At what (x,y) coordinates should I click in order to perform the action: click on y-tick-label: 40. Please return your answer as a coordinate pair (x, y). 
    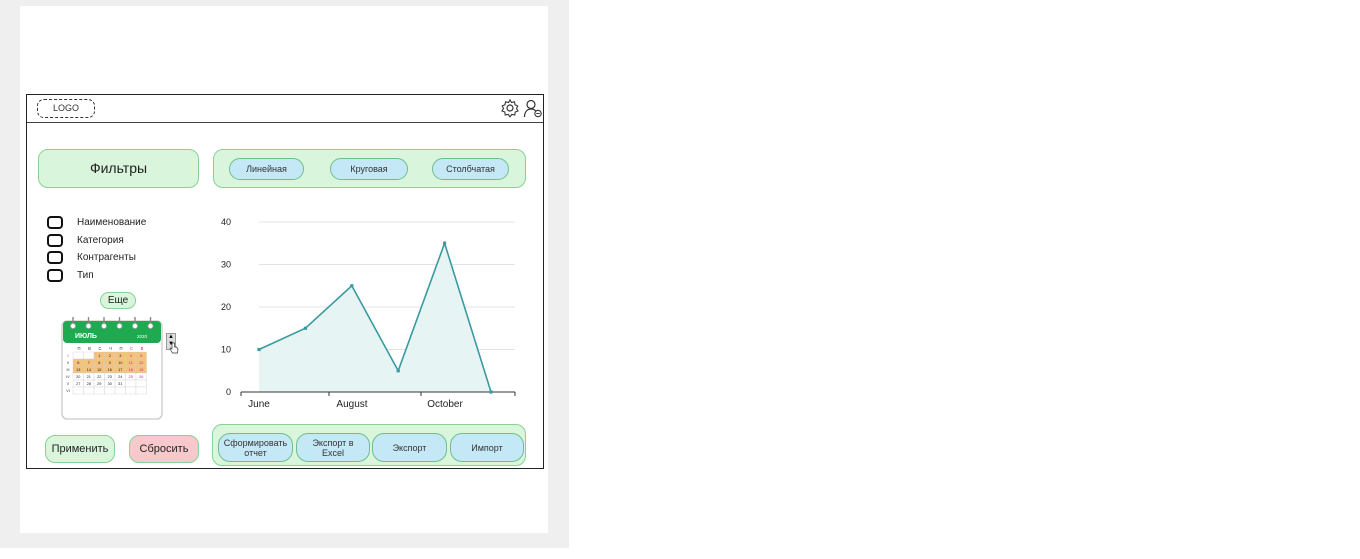
    Looking at the image, I should click on (226, 222).